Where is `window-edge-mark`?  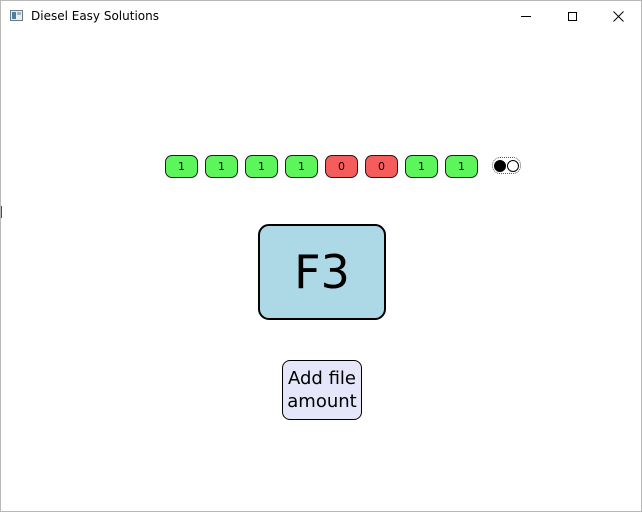 window-edge-mark is located at coordinates (1, 212).